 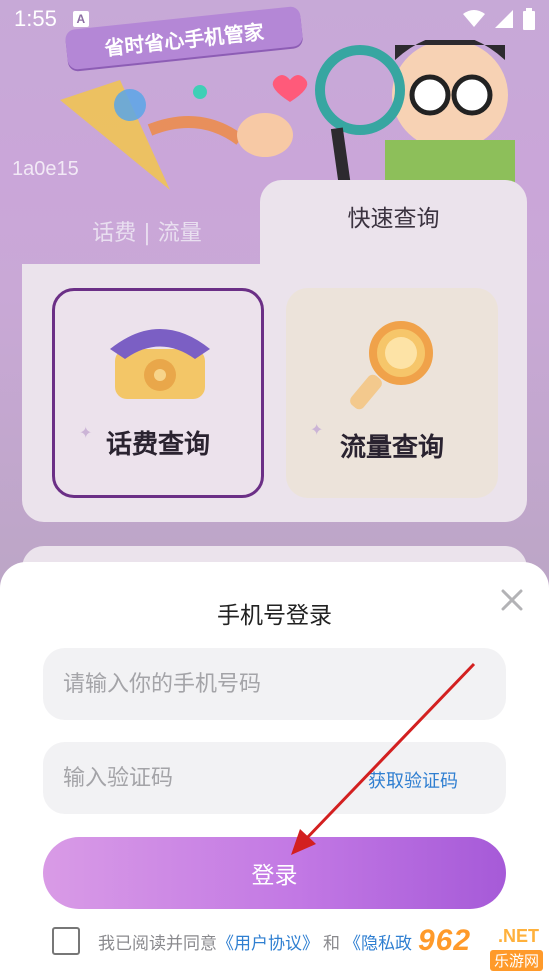 I want to click on close-button, so click(x=512, y=600).